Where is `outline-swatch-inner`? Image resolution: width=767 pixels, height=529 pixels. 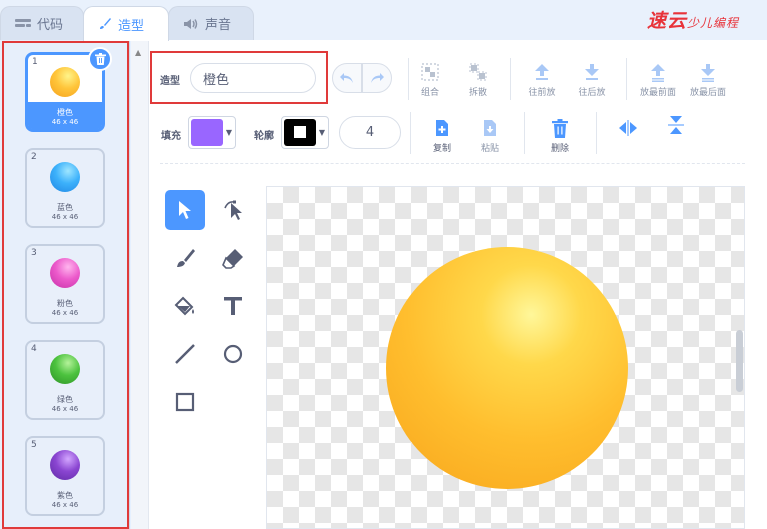 outline-swatch-inner is located at coordinates (300, 132).